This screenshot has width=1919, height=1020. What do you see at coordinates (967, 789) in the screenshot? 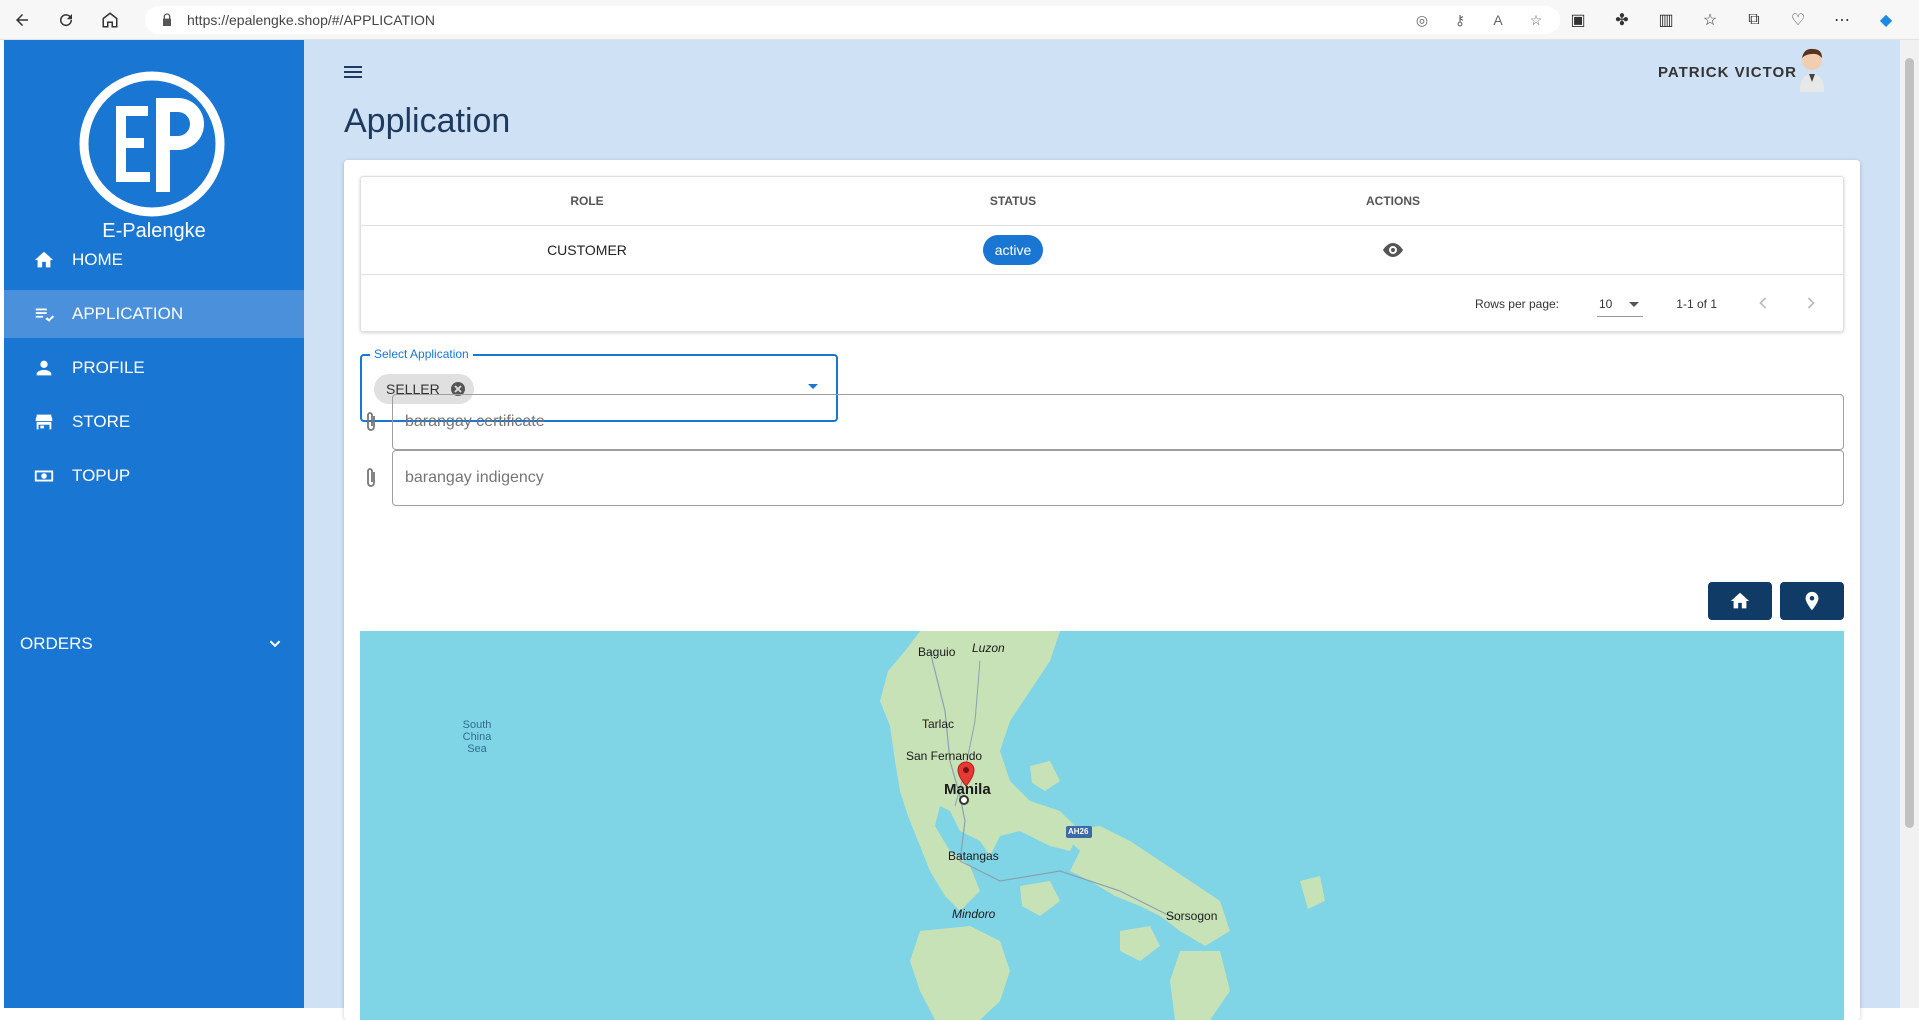
I see `map-label-manila: Manila` at bounding box center [967, 789].